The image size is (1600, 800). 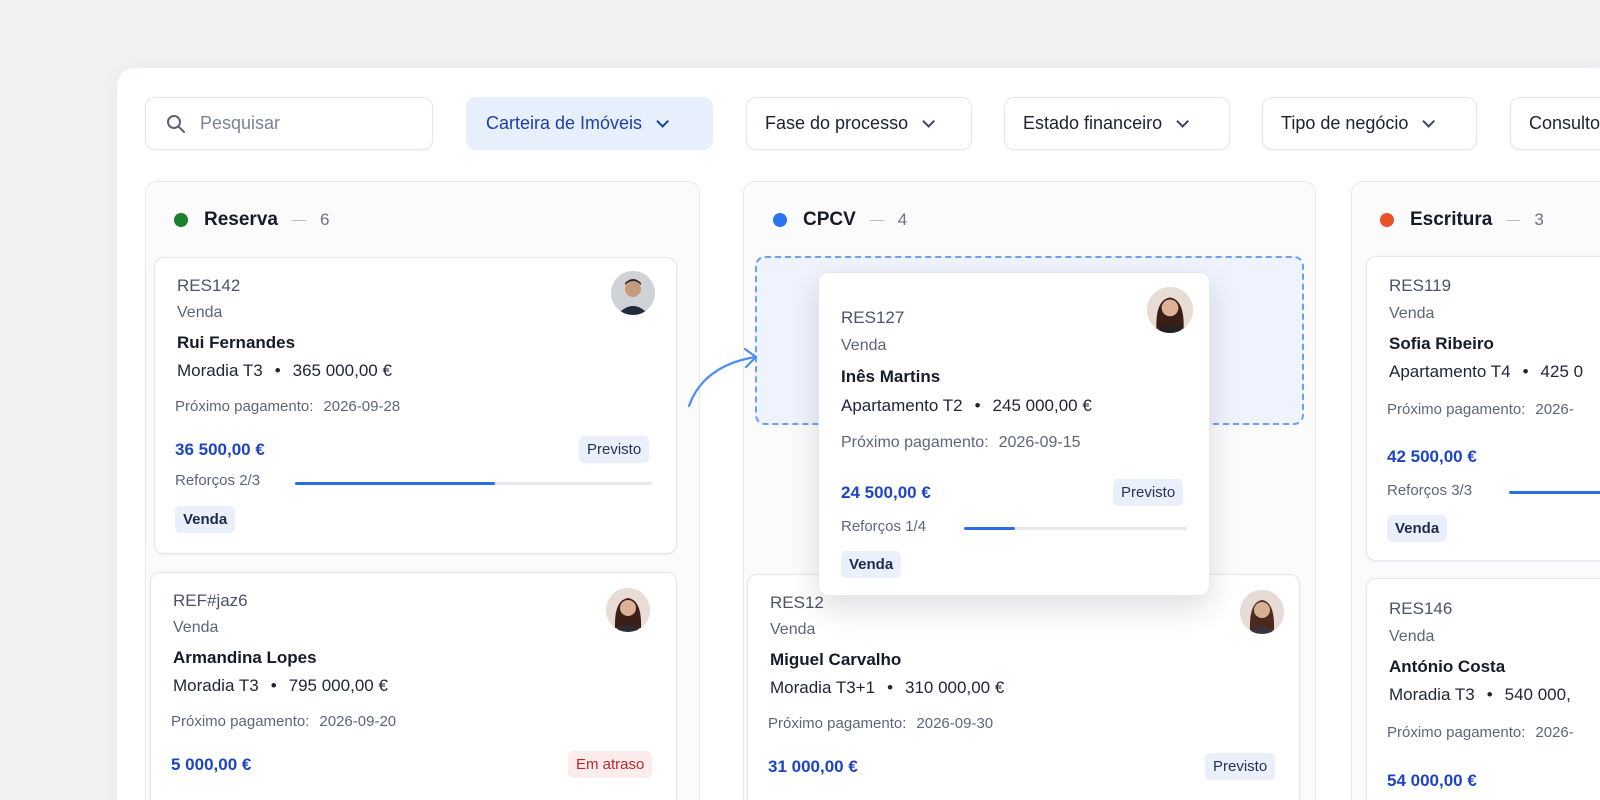 I want to click on property-line: Moradia T3 • 795 000,00 €, so click(x=280, y=685).